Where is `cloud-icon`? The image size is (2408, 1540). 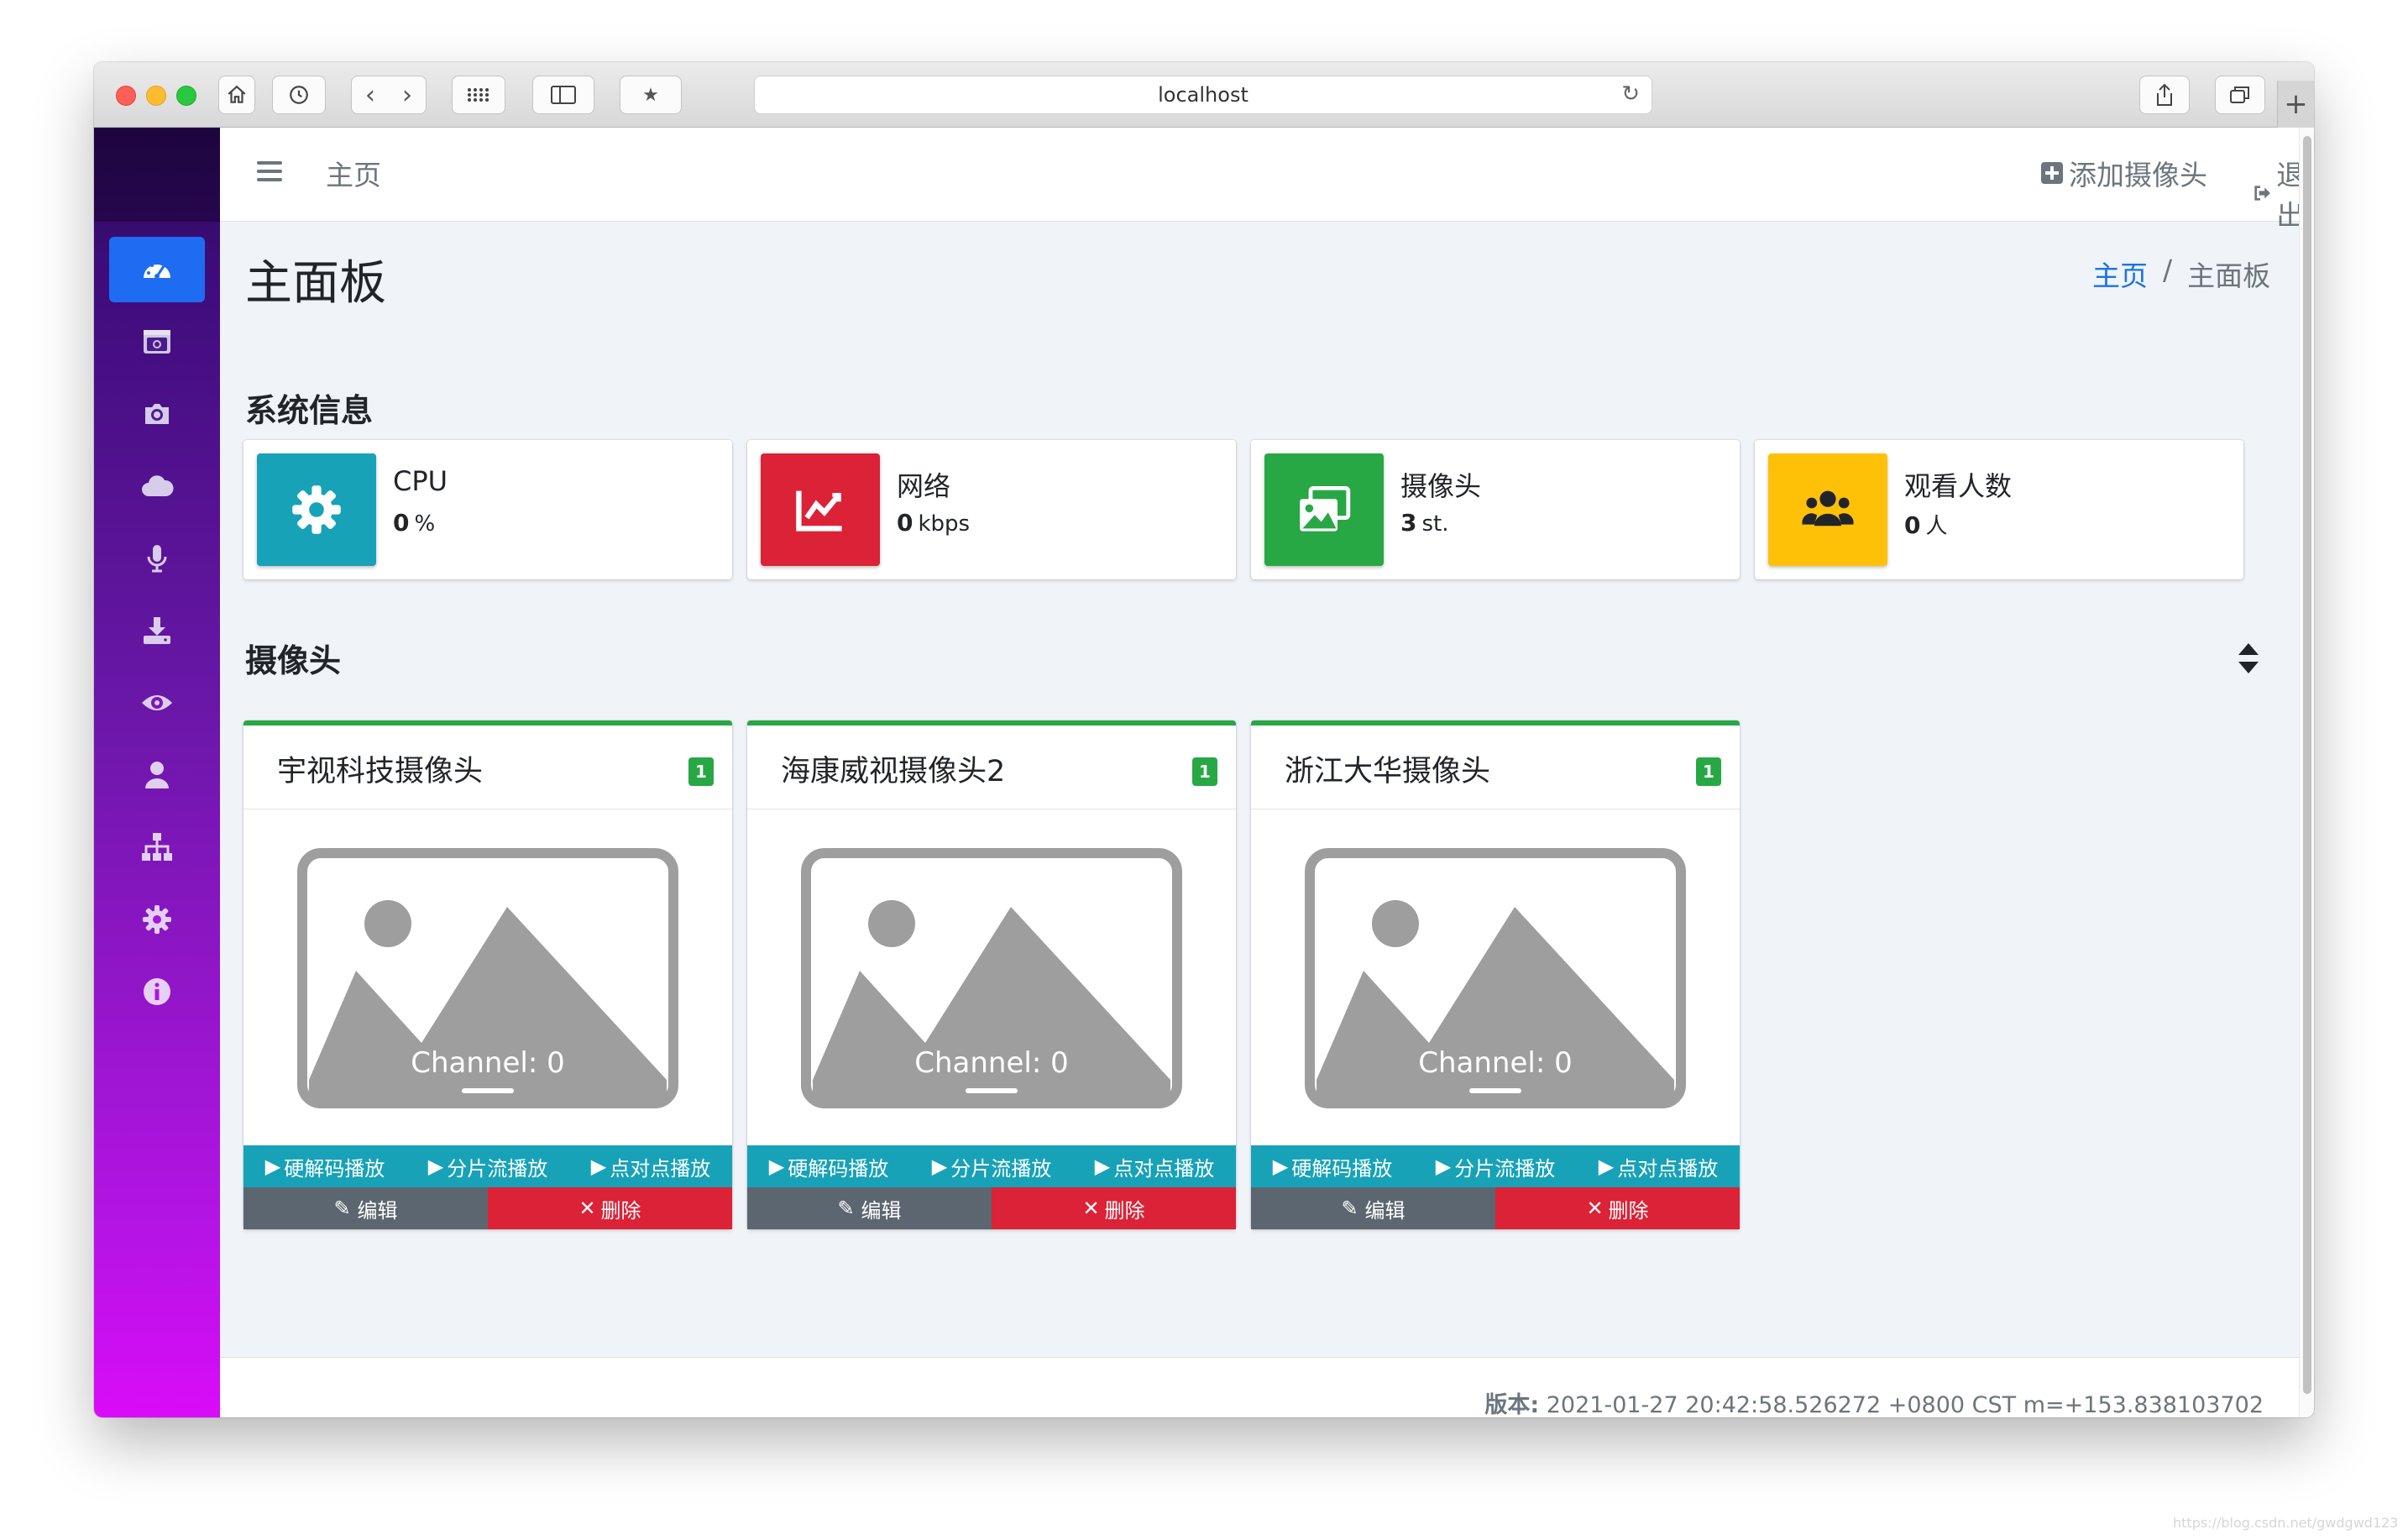
cloud-icon is located at coordinates (158, 485).